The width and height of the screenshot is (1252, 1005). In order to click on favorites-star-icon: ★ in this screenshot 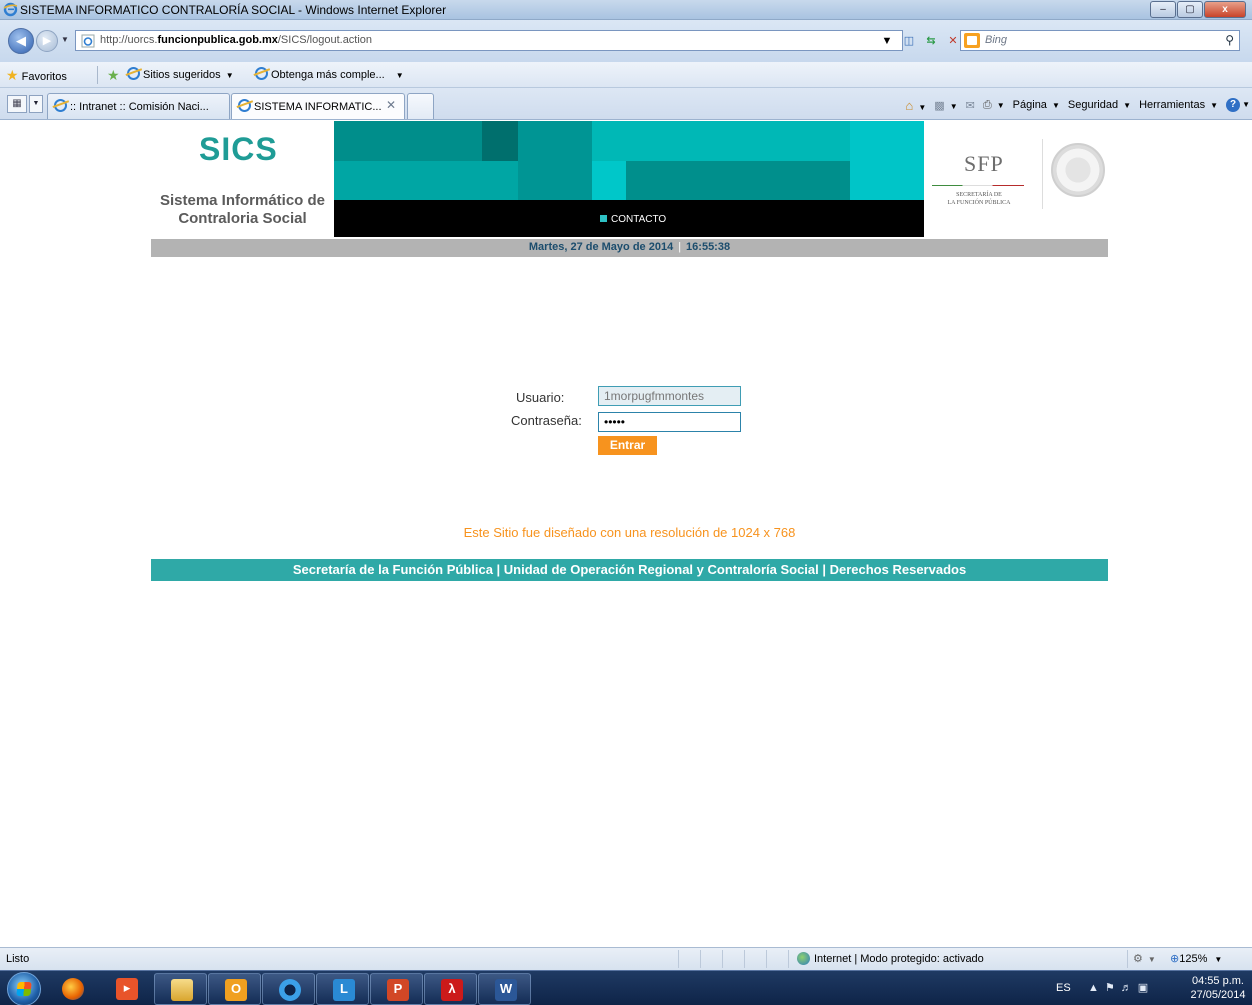, I will do `click(12, 75)`.